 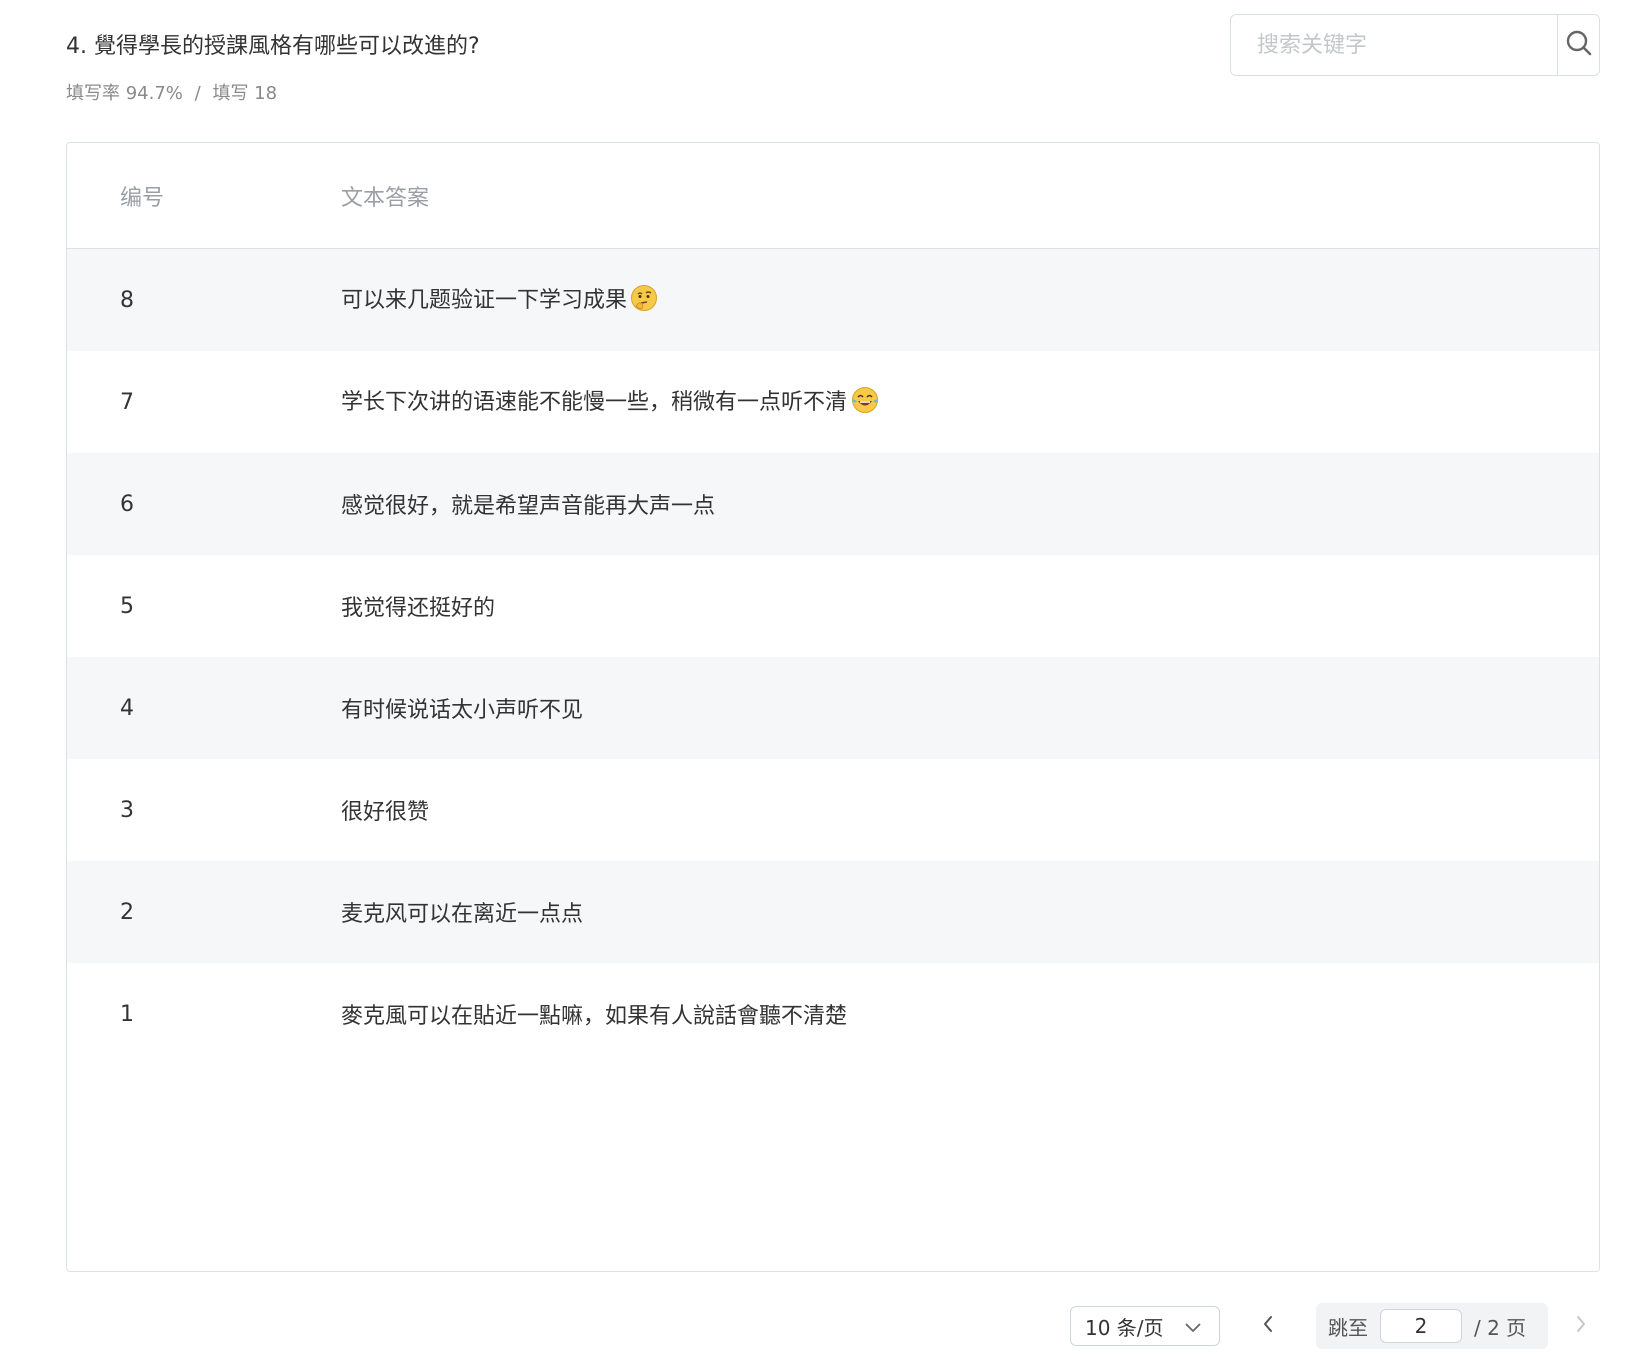 What do you see at coordinates (1500, 1327) in the screenshot?
I see `total-pages-label: / 2 页` at bounding box center [1500, 1327].